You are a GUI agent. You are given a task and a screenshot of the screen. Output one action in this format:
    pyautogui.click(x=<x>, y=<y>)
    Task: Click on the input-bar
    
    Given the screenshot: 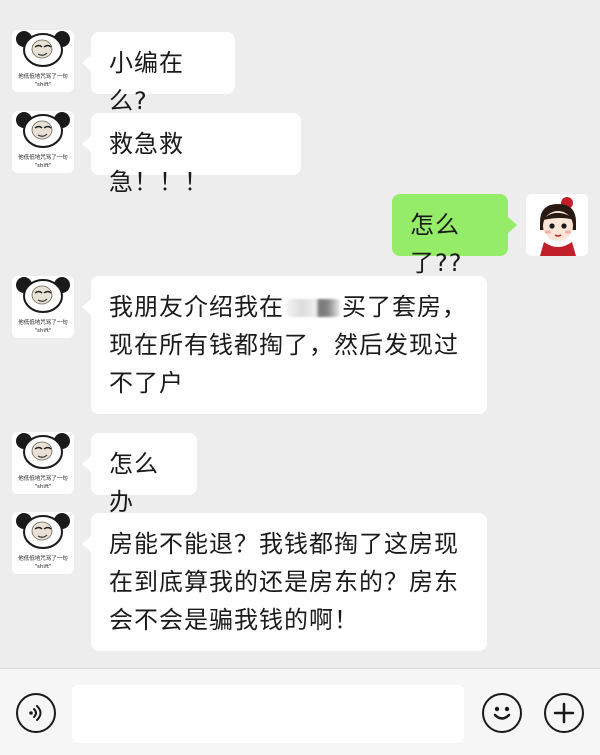 What is the action you would take?
    pyautogui.click(x=300, y=711)
    